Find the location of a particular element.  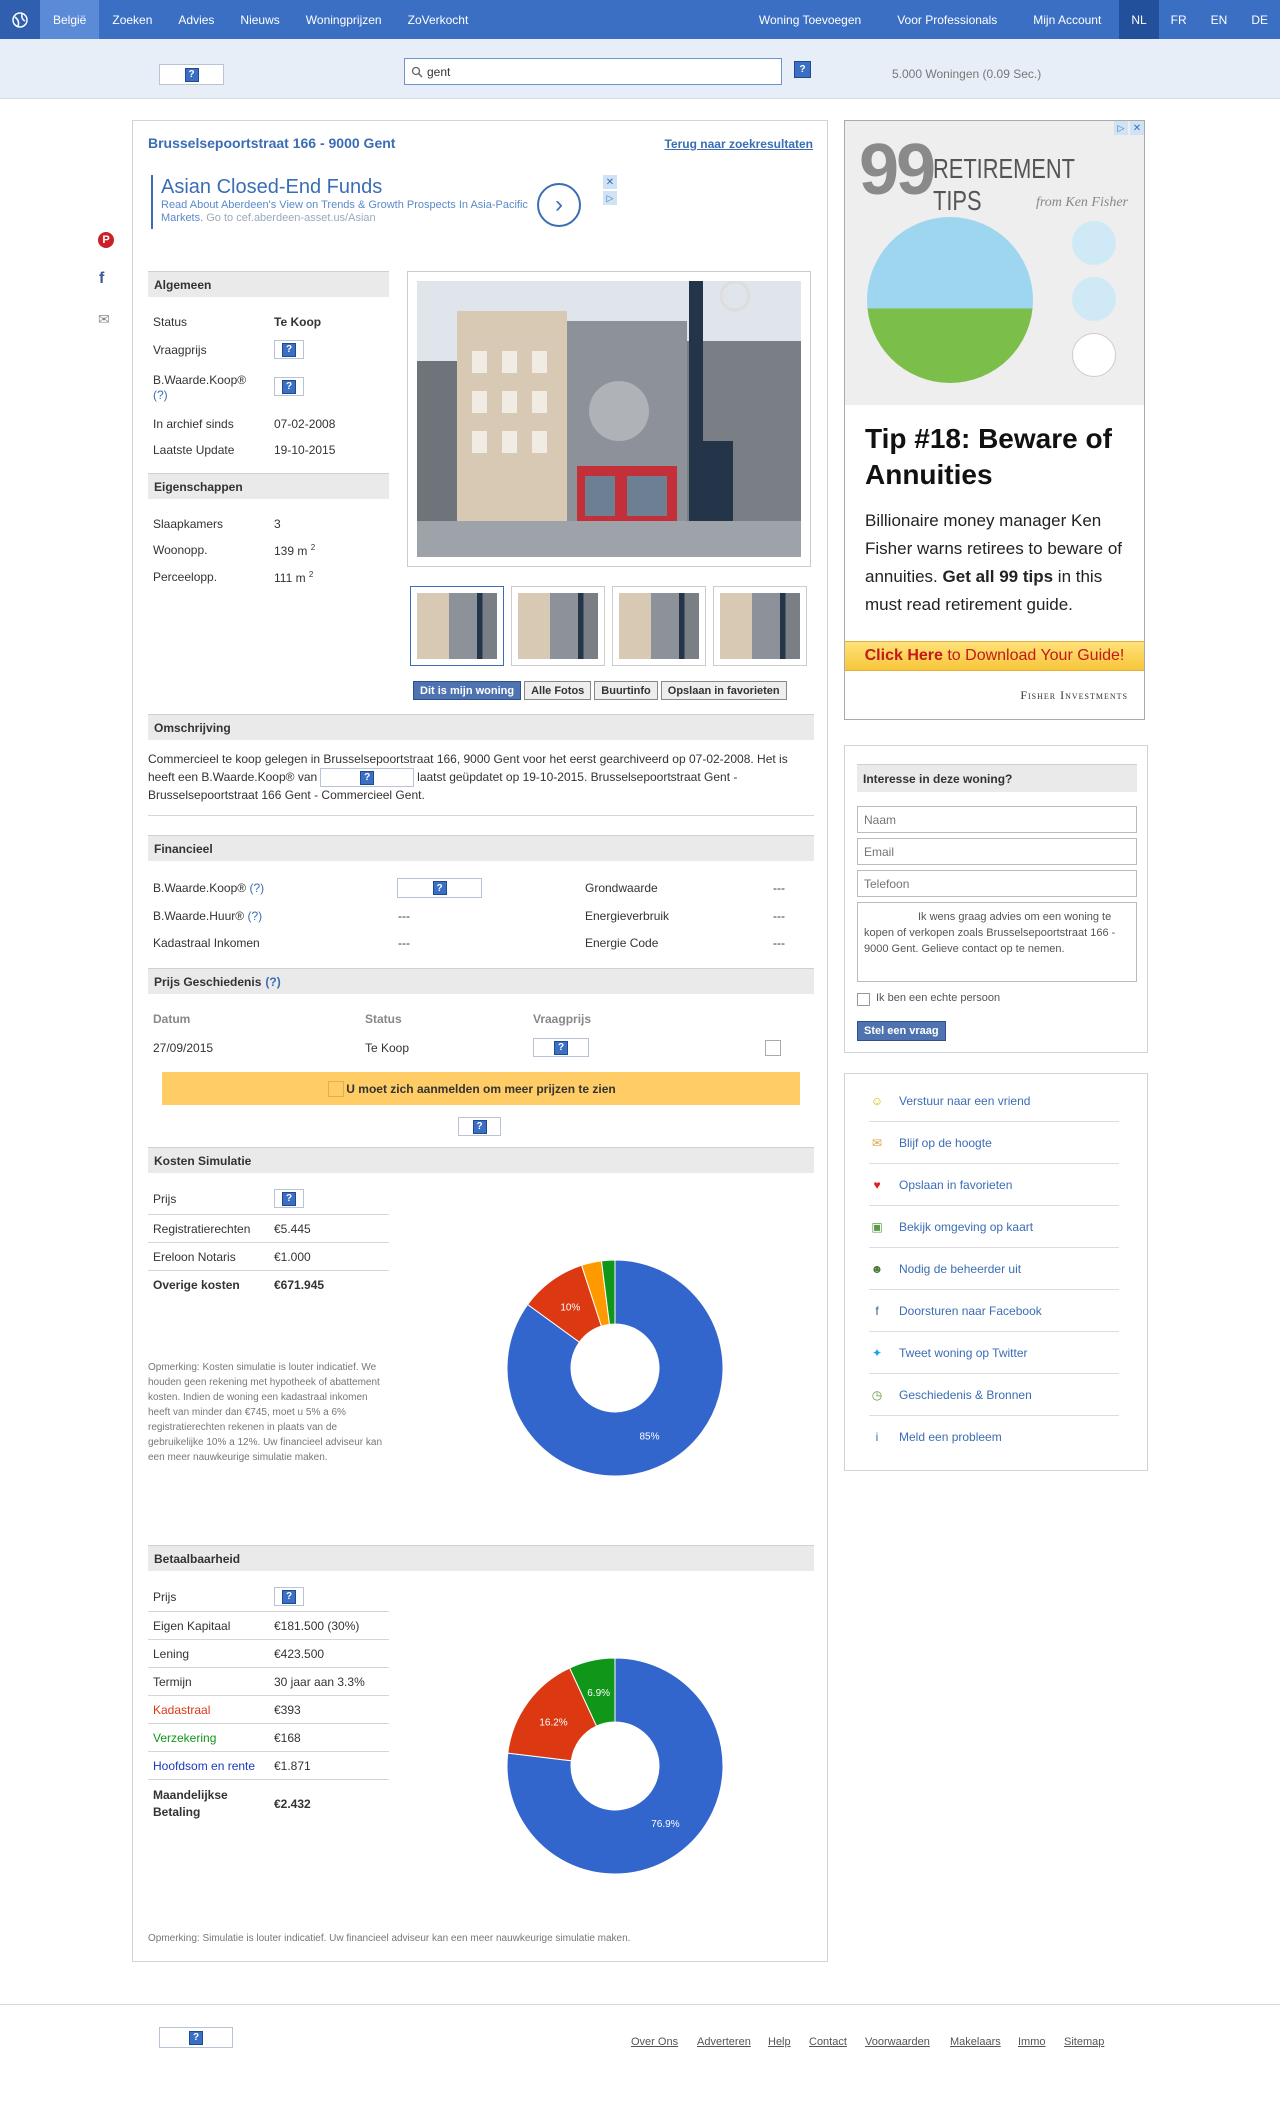

footer-link-voorwaarden: Voorwaarden is located at coordinates (897, 2042).